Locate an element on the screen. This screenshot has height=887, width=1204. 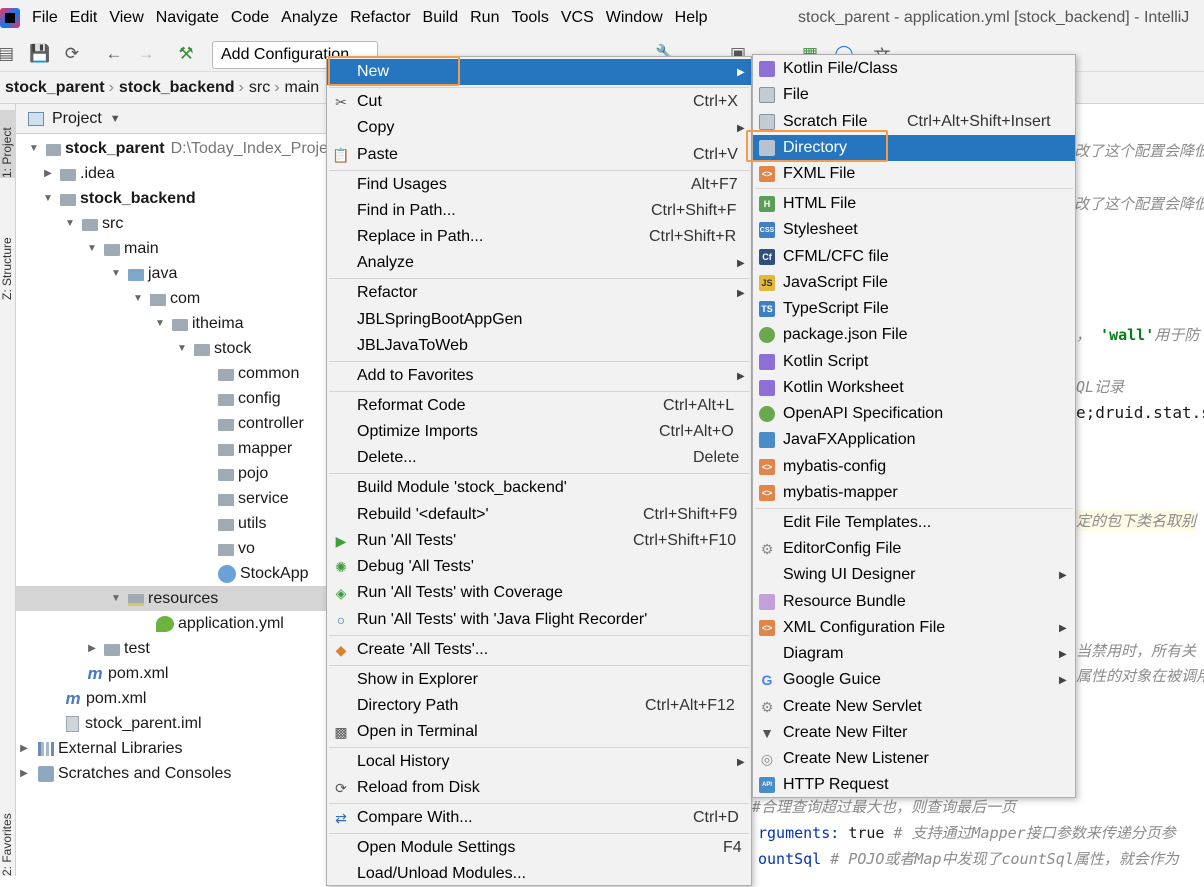
submenu-item-mybatis-mapper: <> mybatis-mapper is located at coordinates (914, 493).